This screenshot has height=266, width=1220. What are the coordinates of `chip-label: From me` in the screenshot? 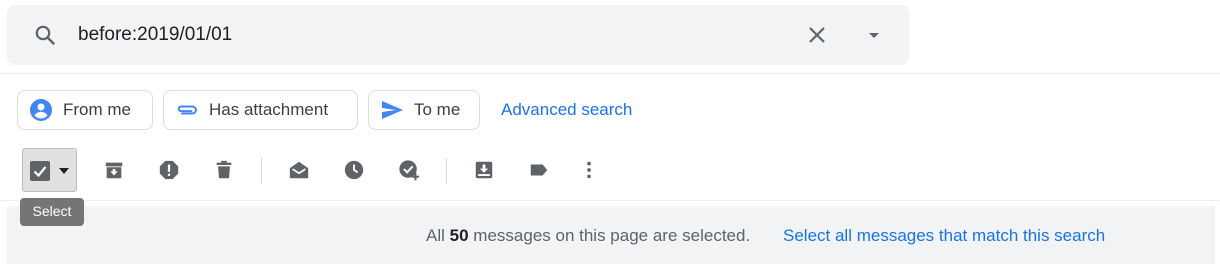 It's located at (97, 109).